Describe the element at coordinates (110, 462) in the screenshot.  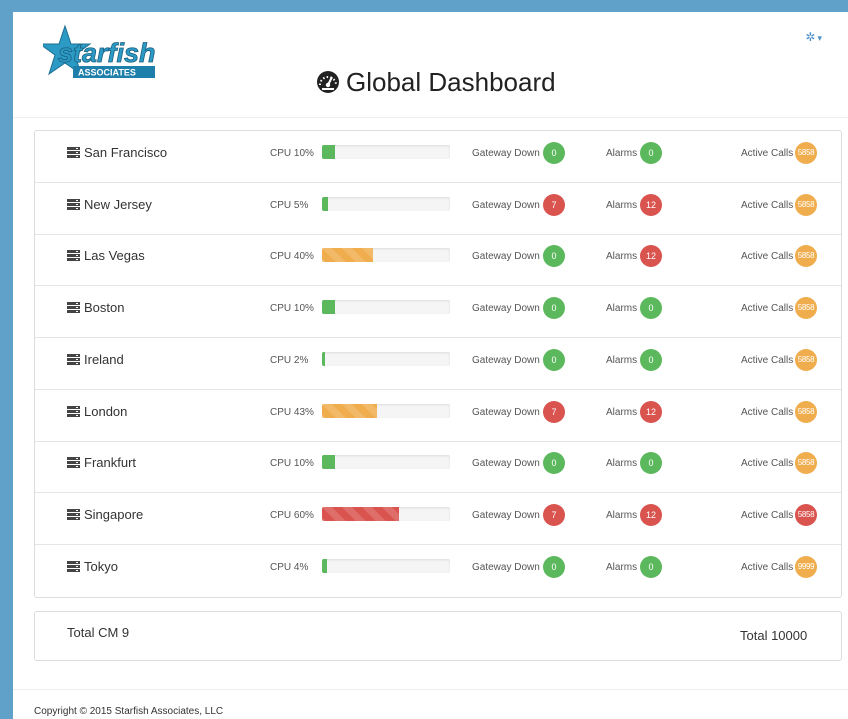
I see `site-name-text: Frankfurt` at that location.